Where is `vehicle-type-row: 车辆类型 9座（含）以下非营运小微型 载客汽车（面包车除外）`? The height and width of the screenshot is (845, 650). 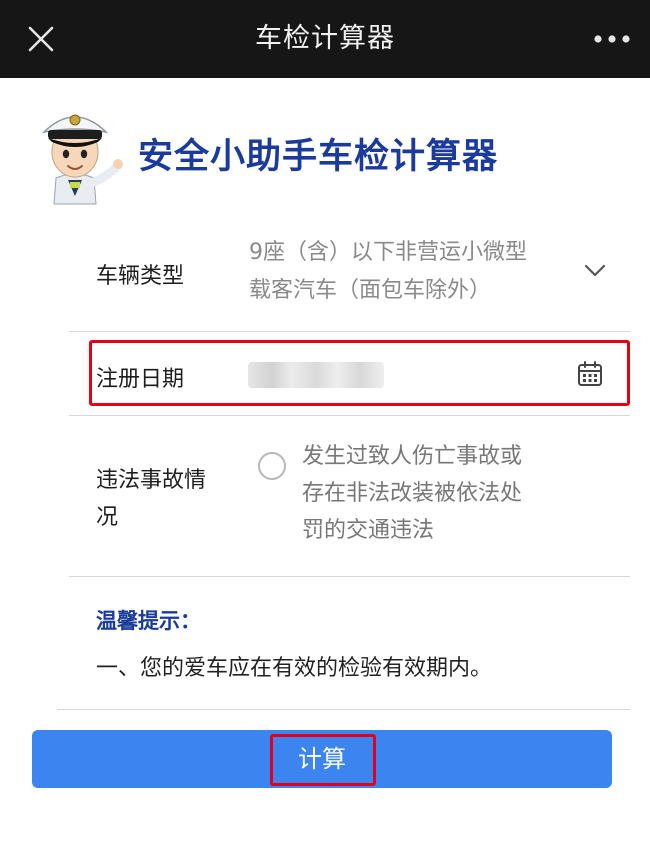
vehicle-type-row: 车辆类型 9座（含）以下非营运小微型 载客汽车（面包车除外） is located at coordinates (349, 283).